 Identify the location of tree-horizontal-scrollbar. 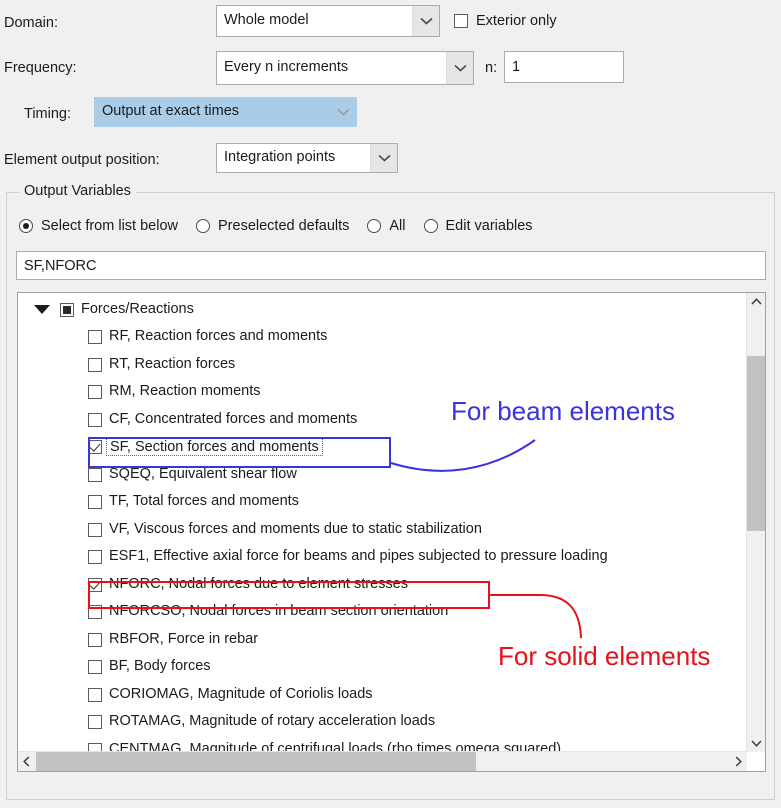
(382, 761).